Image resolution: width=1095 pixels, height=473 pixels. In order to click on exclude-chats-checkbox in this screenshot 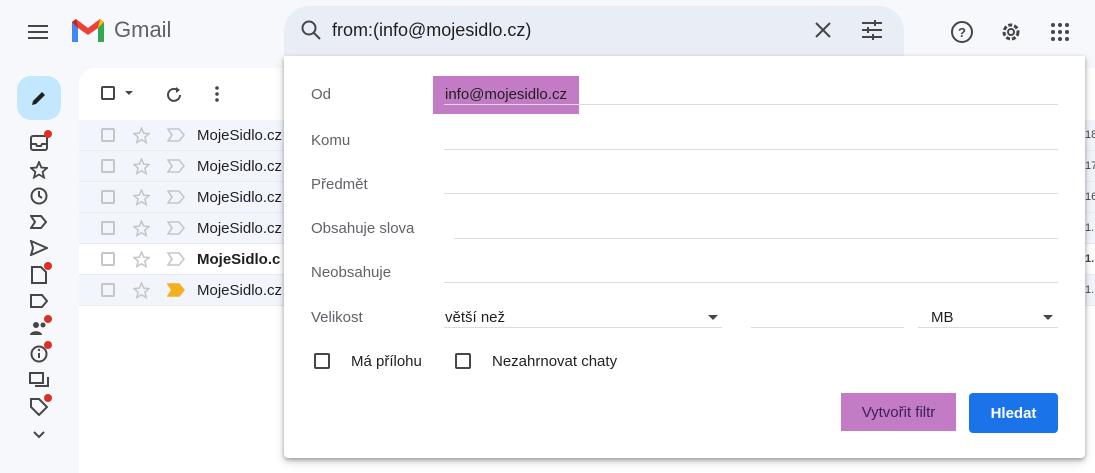, I will do `click(463, 361)`.